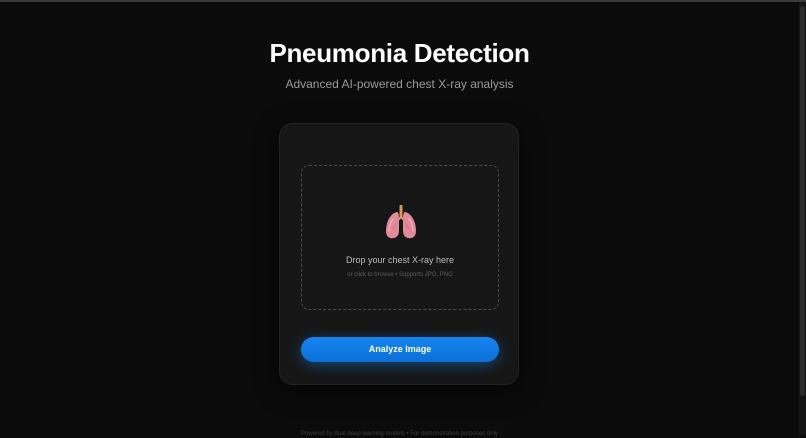 The height and width of the screenshot is (438, 806). Describe the element at coordinates (399, 84) in the screenshot. I see `page-subtitle: Advanced AI-powered chest X-ray analysis` at that location.